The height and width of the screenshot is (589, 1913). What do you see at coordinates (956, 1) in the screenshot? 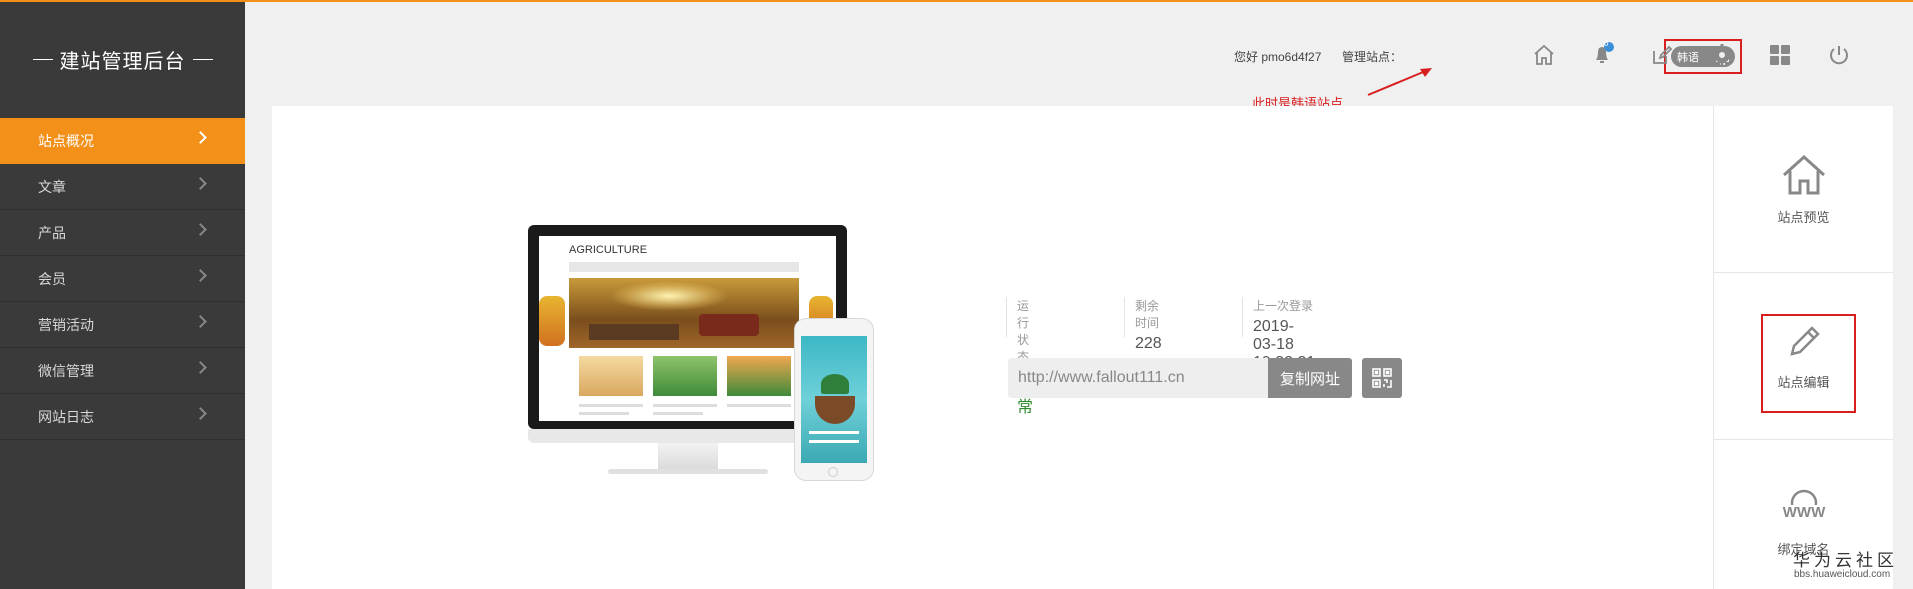
I see `top-accent-line` at bounding box center [956, 1].